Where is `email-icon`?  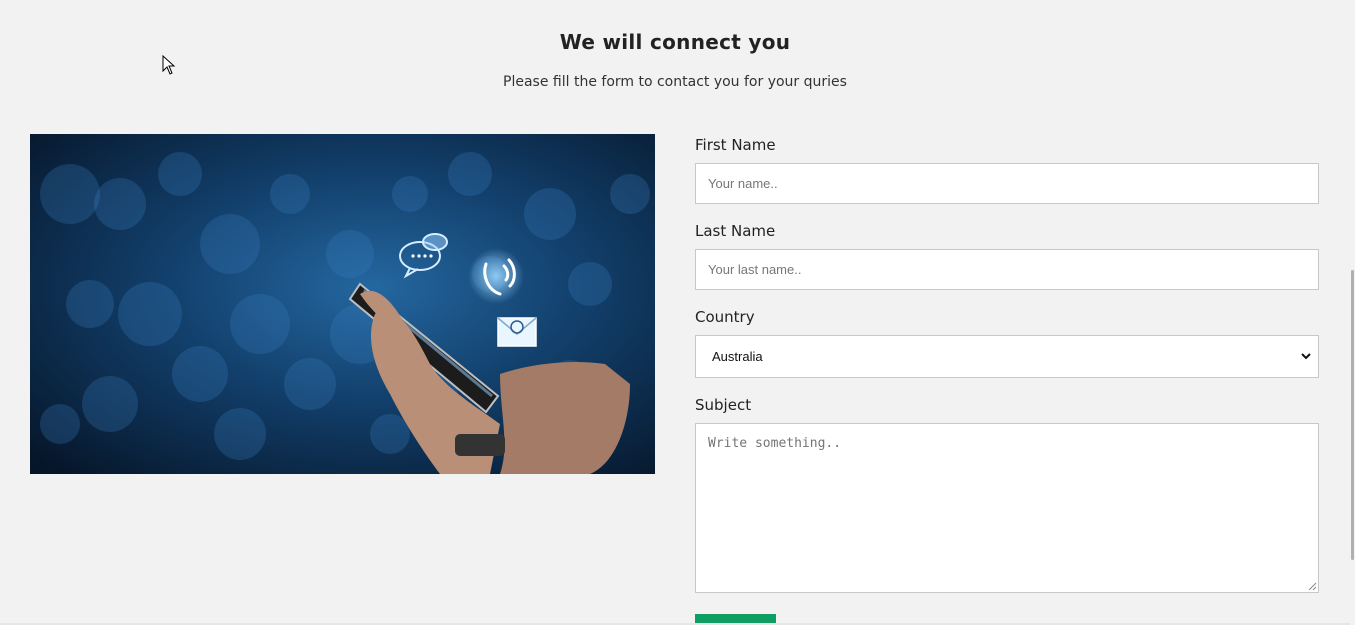
email-icon is located at coordinates (517, 332).